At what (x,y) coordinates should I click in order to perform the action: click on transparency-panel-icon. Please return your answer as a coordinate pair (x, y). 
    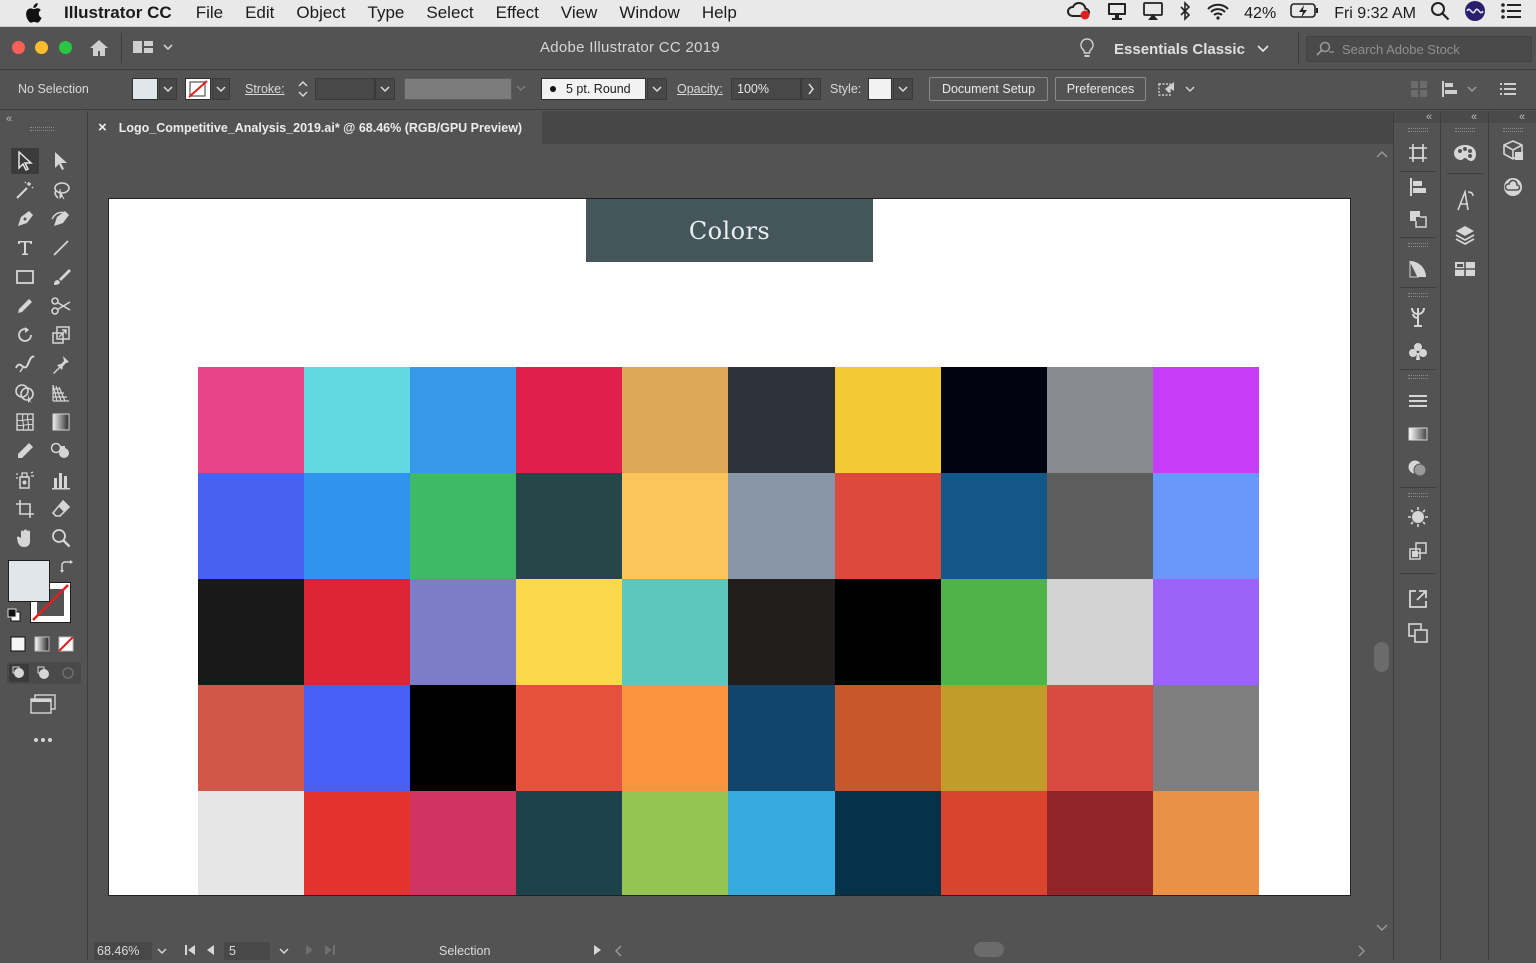
    Looking at the image, I should click on (1418, 269).